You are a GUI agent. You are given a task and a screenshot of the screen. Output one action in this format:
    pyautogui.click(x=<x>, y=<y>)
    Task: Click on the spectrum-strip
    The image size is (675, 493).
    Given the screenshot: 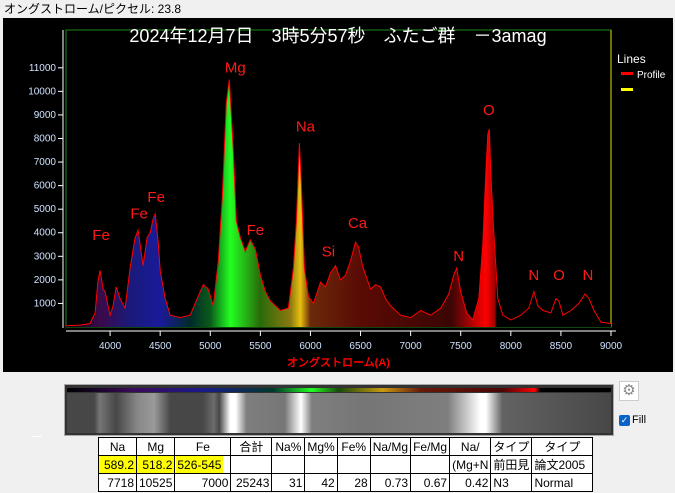 What is the action you would take?
    pyautogui.click(x=339, y=413)
    